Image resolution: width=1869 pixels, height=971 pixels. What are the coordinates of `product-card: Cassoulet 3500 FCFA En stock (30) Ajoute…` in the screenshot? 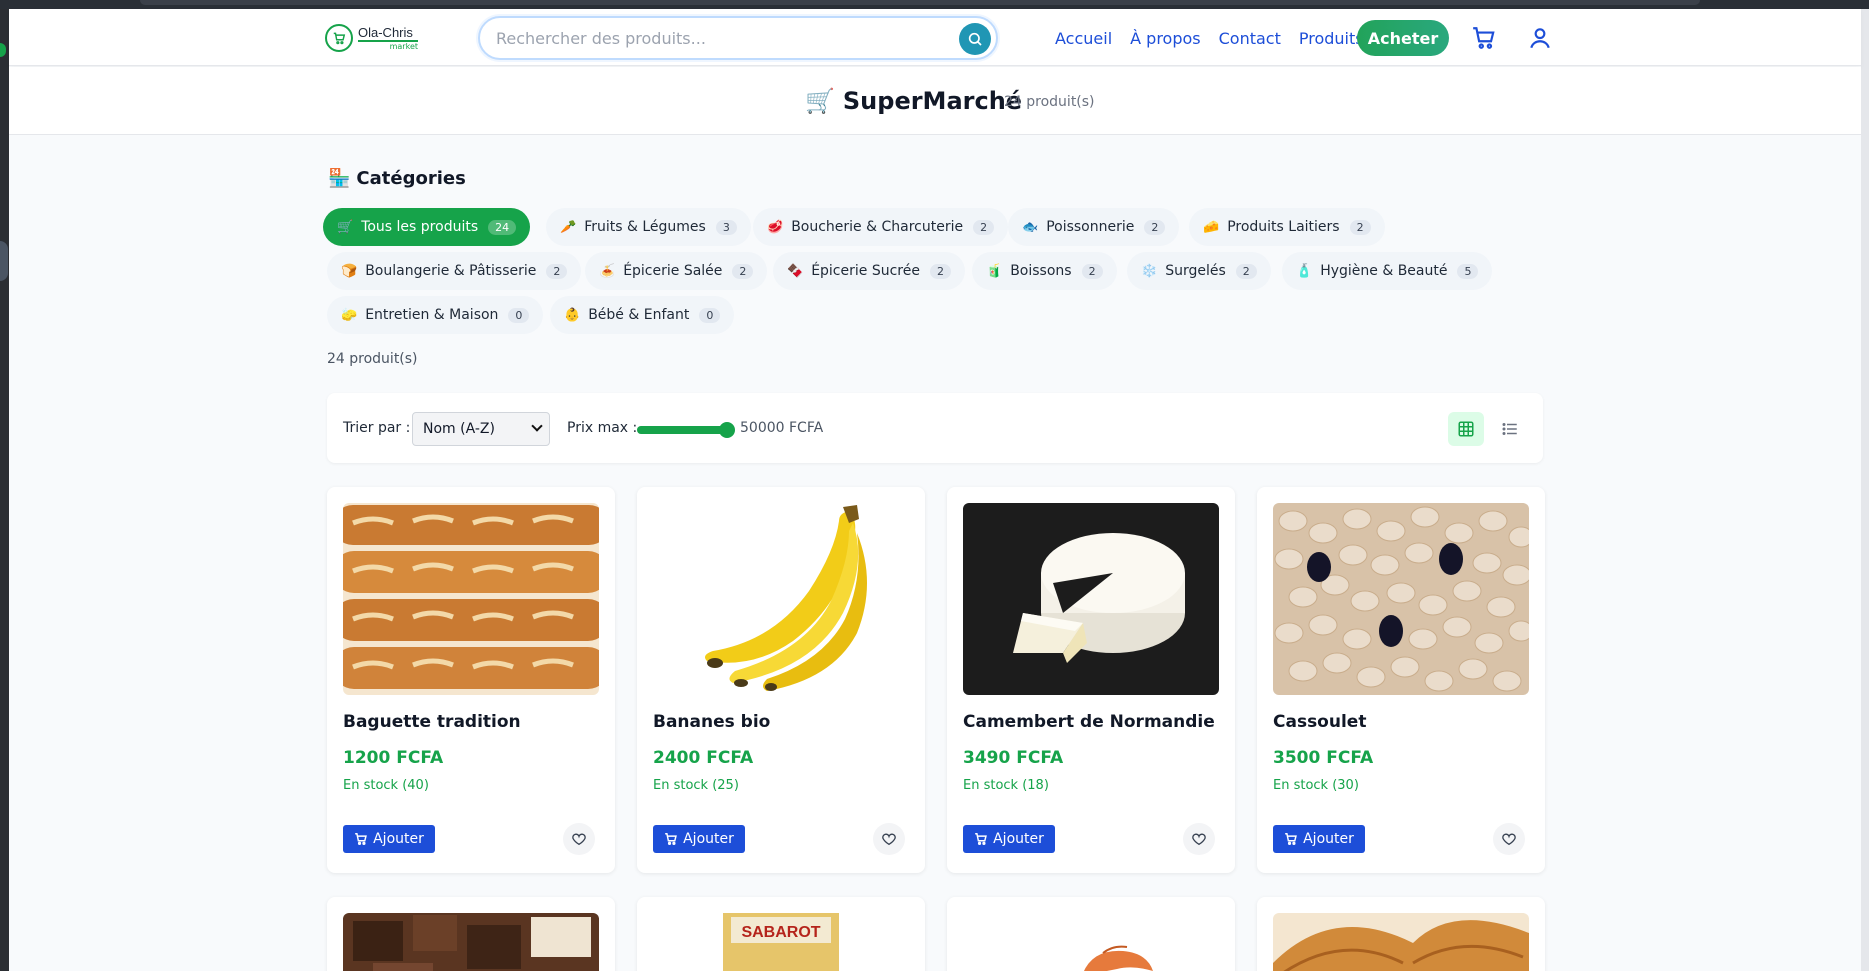 It's located at (1401, 680).